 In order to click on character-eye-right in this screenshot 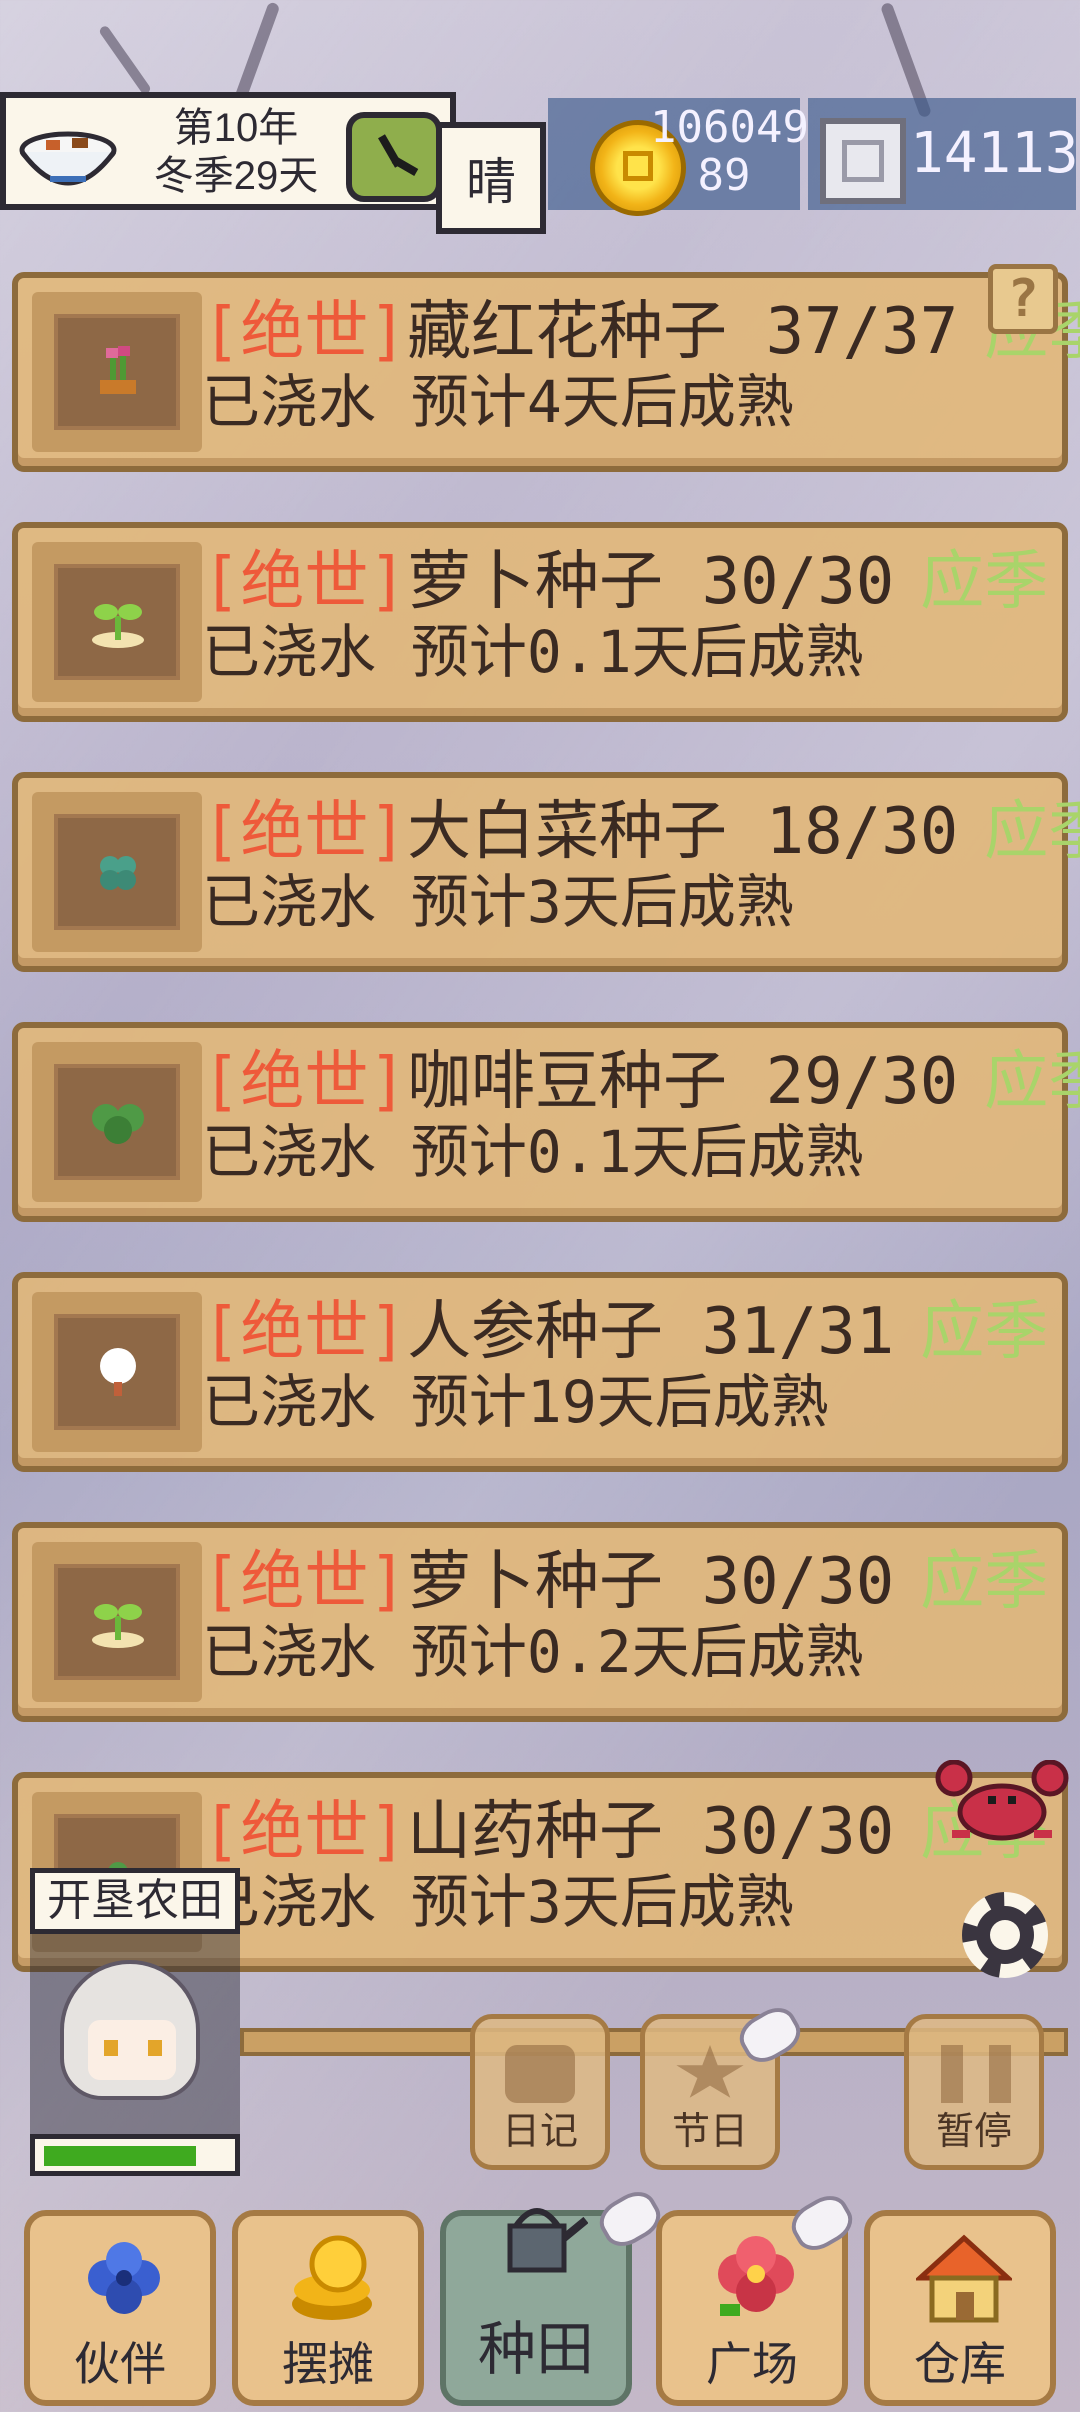, I will do `click(155, 2048)`.